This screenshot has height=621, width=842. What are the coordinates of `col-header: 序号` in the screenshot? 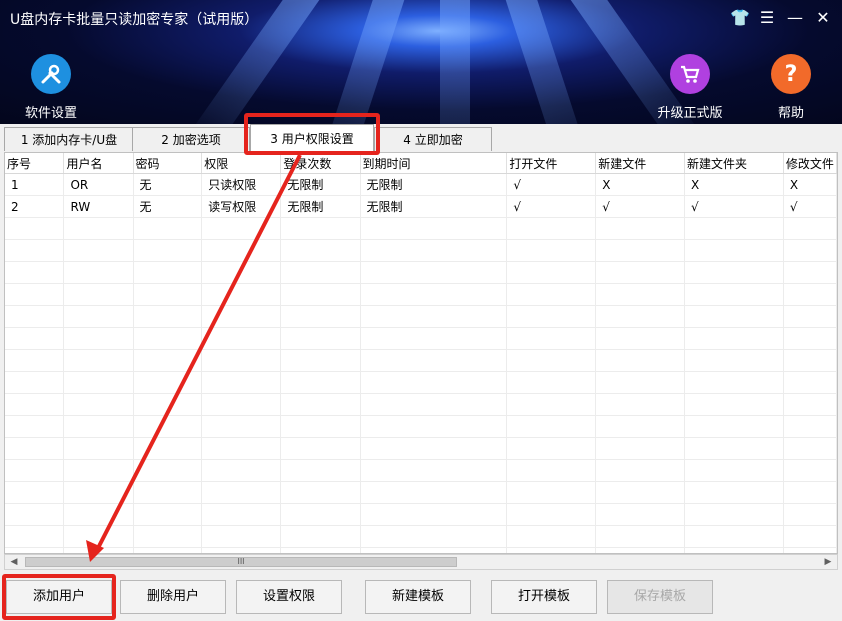 It's located at (35, 163).